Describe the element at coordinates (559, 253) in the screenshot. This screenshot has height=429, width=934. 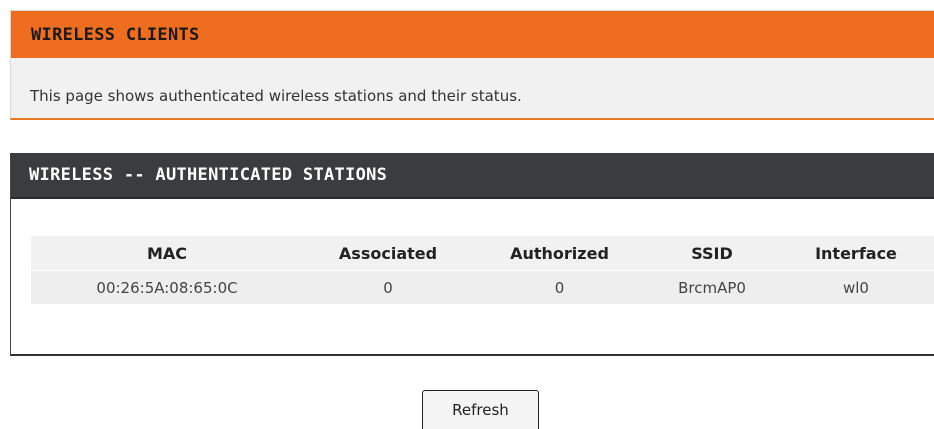
I see `column-header-authorized: Authorized` at that location.